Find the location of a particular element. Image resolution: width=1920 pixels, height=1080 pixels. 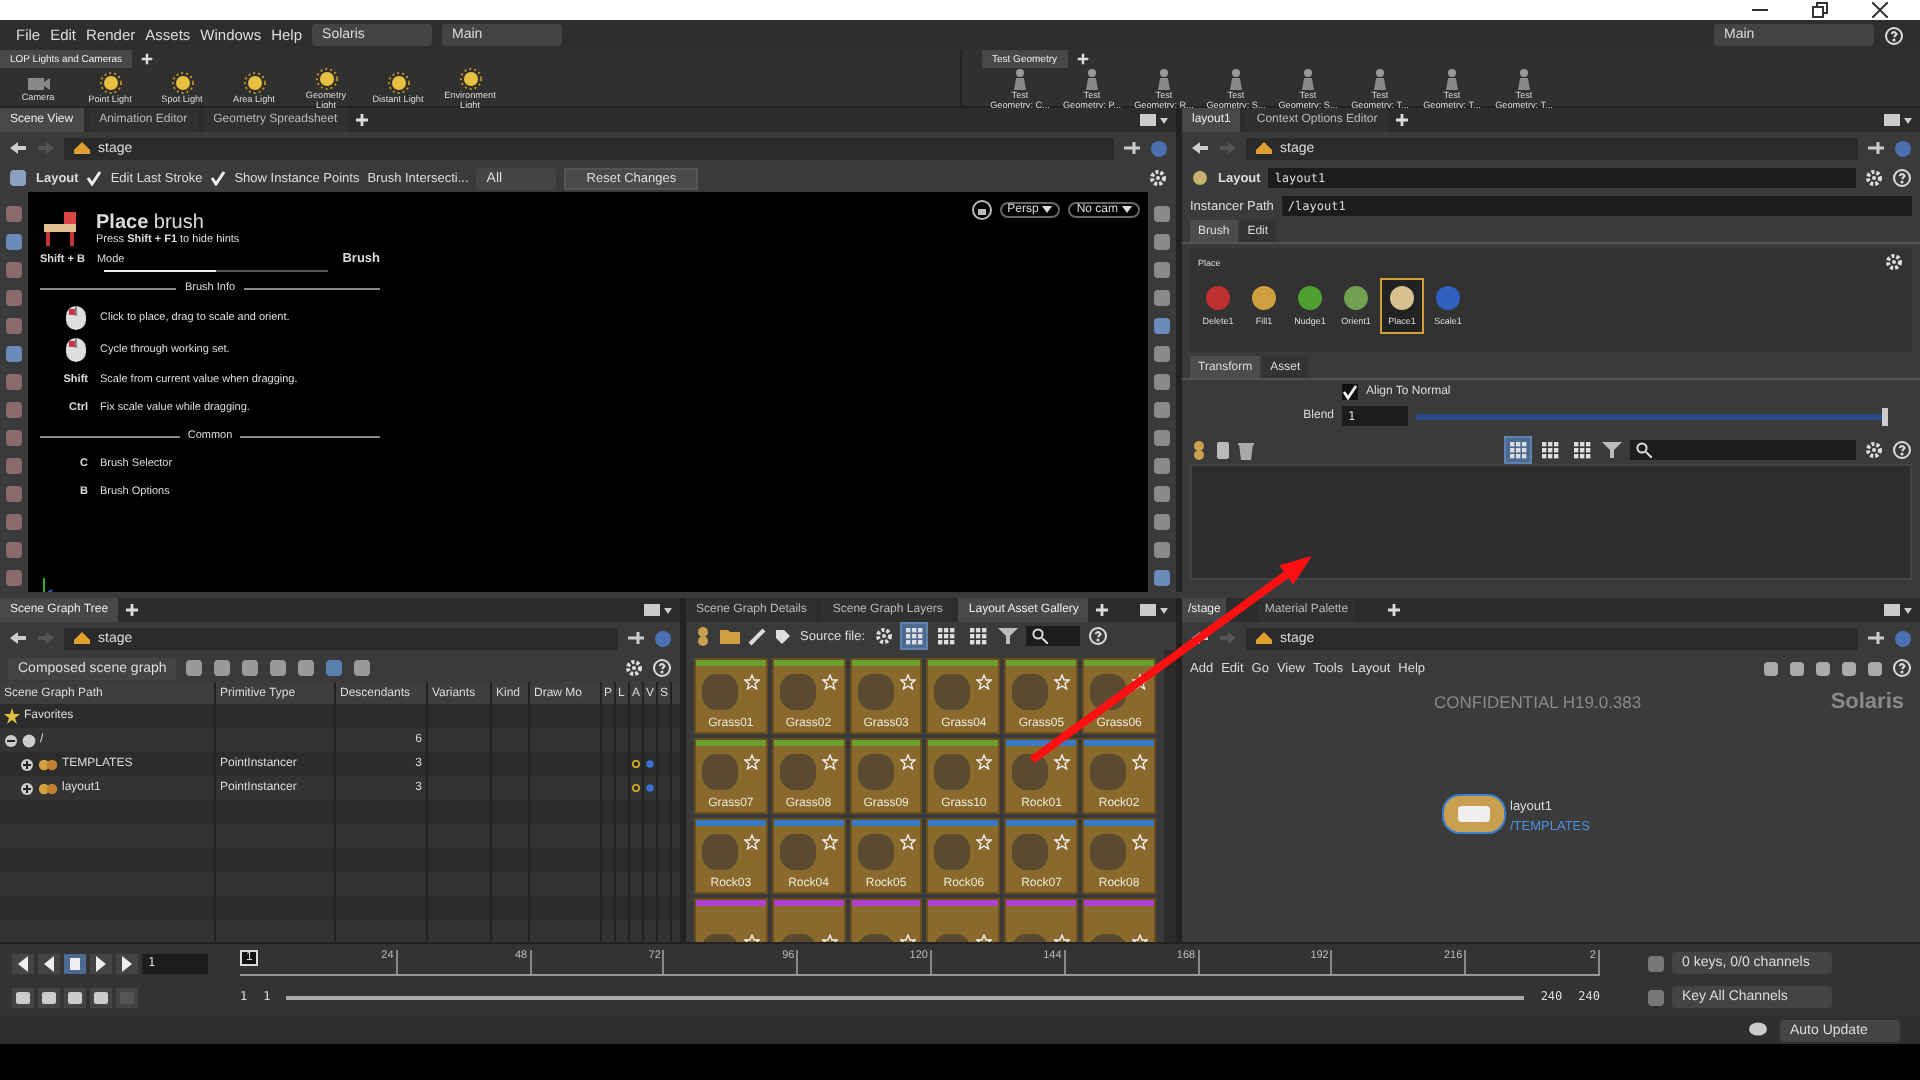

lock-icon is located at coordinates (981, 210).